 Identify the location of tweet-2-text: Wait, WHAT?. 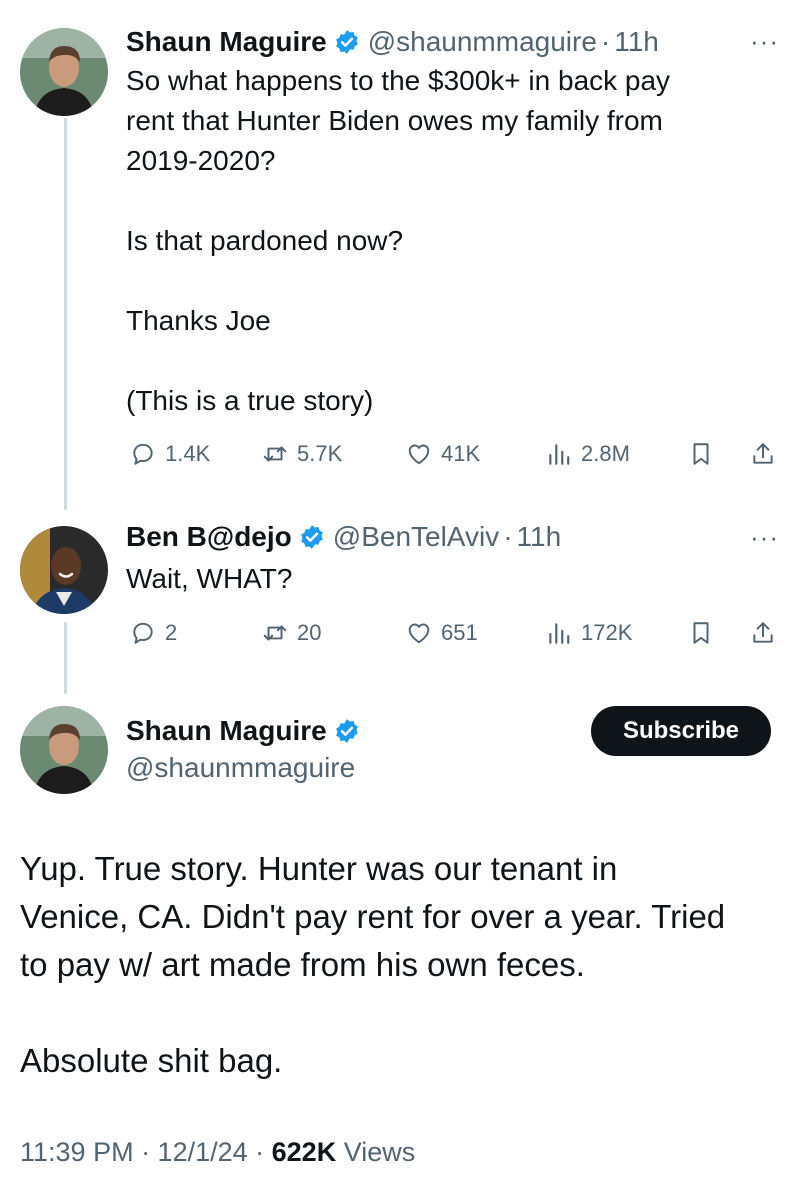
(209, 578).